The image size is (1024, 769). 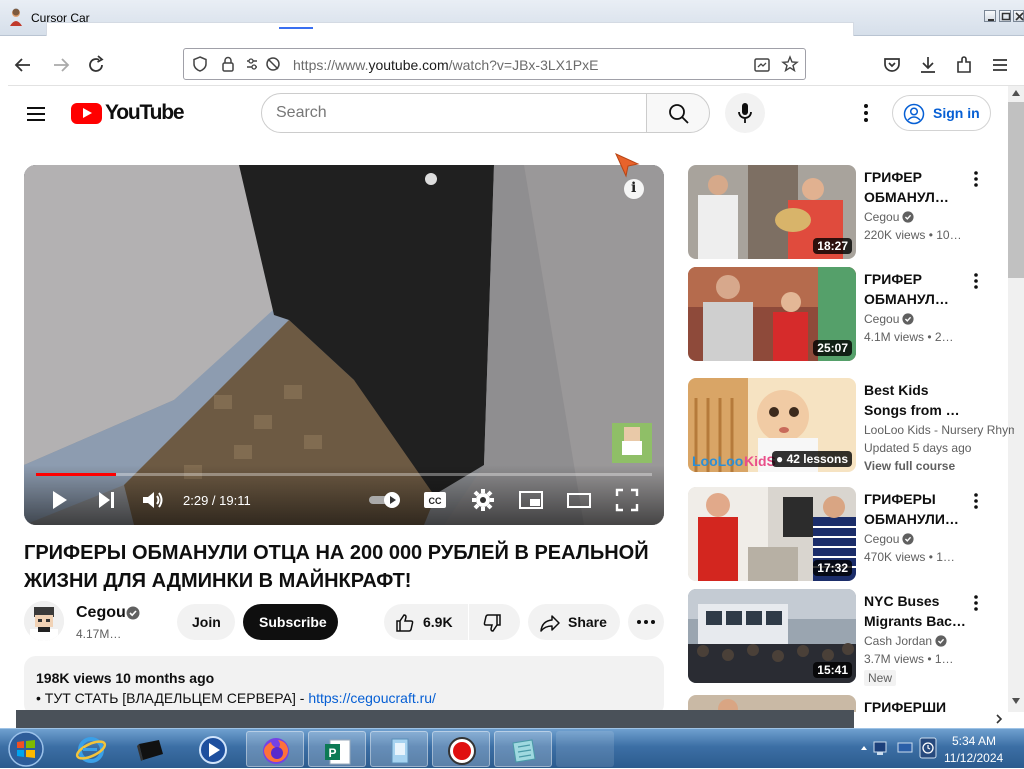 I want to click on view-count-date: 198K views 10 months ago, so click(x=125, y=678).